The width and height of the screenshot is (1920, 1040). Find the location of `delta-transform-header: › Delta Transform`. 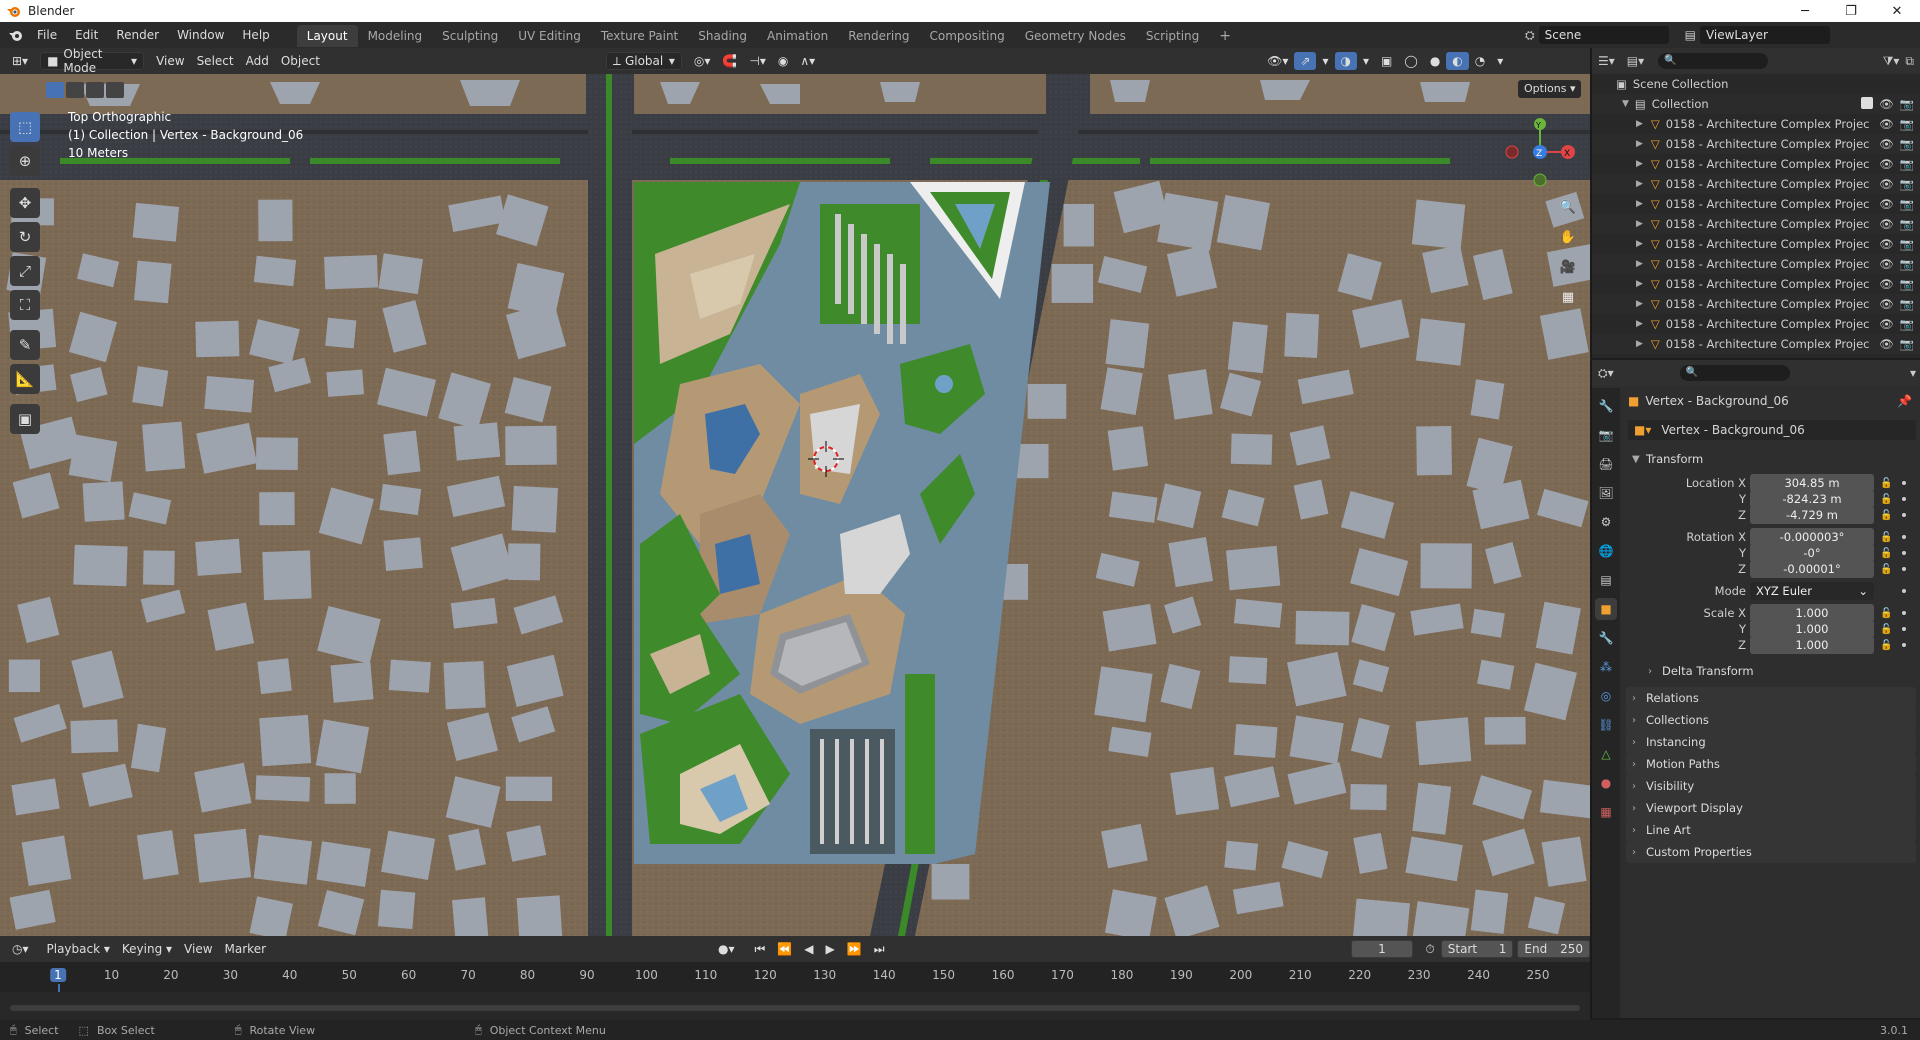

delta-transform-header: › Delta Transform is located at coordinates (1779, 671).